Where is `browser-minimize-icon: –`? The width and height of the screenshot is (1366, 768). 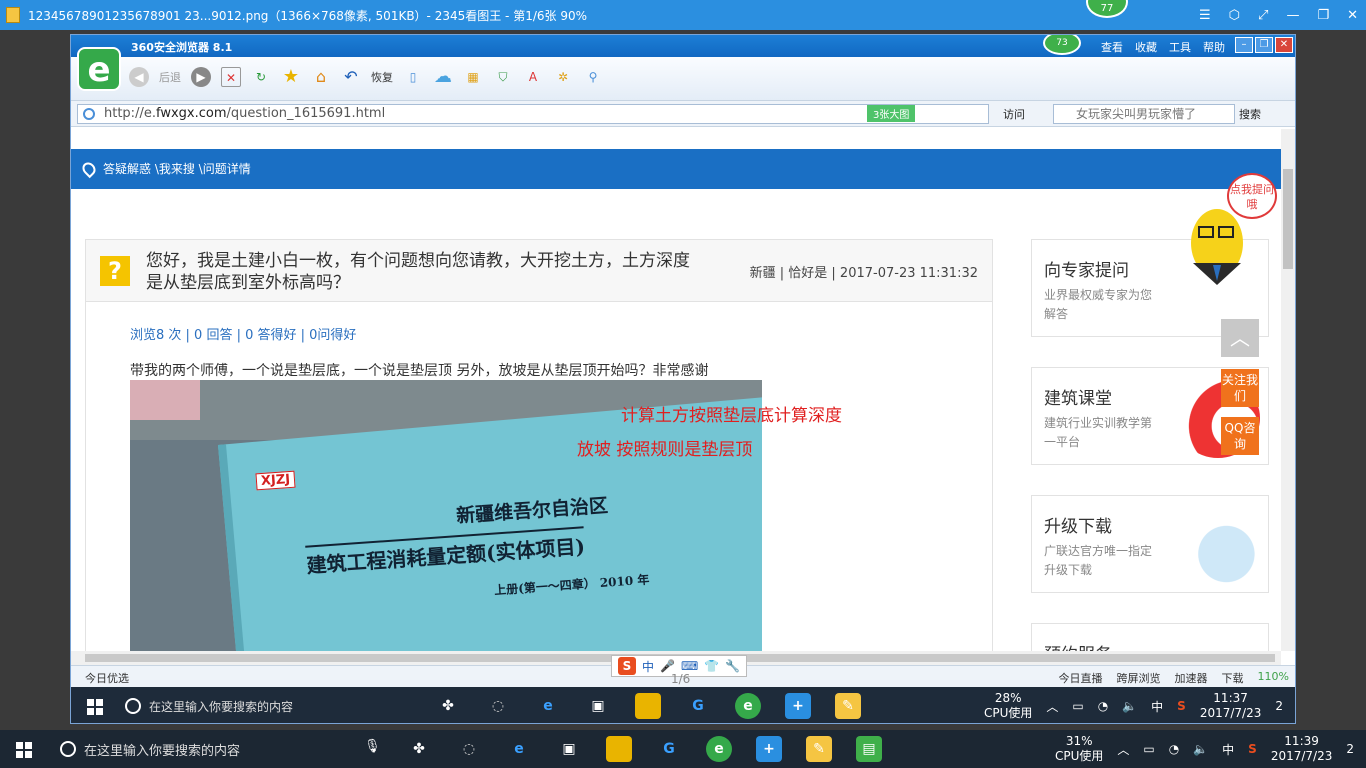 browser-minimize-icon: – is located at coordinates (1244, 45).